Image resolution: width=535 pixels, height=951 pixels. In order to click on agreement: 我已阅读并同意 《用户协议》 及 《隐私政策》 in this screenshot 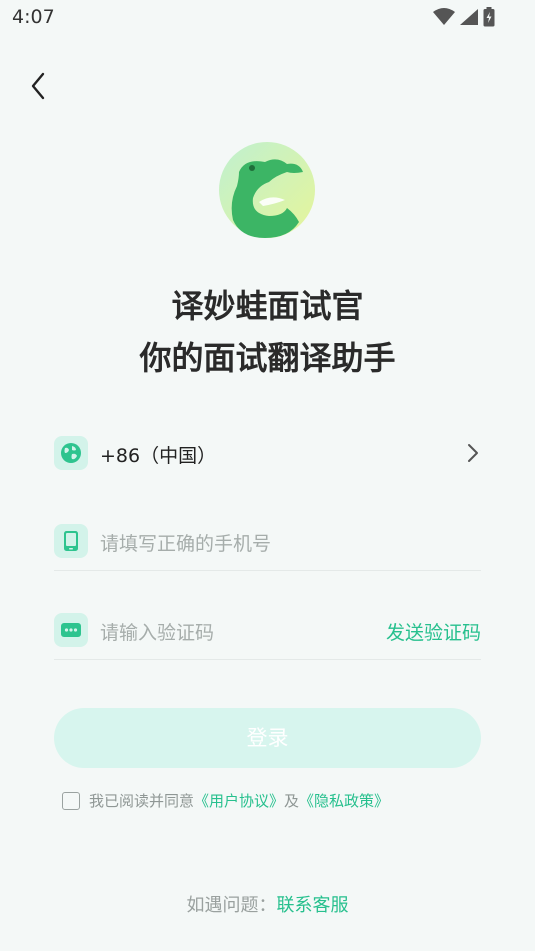, I will do `click(225, 800)`.